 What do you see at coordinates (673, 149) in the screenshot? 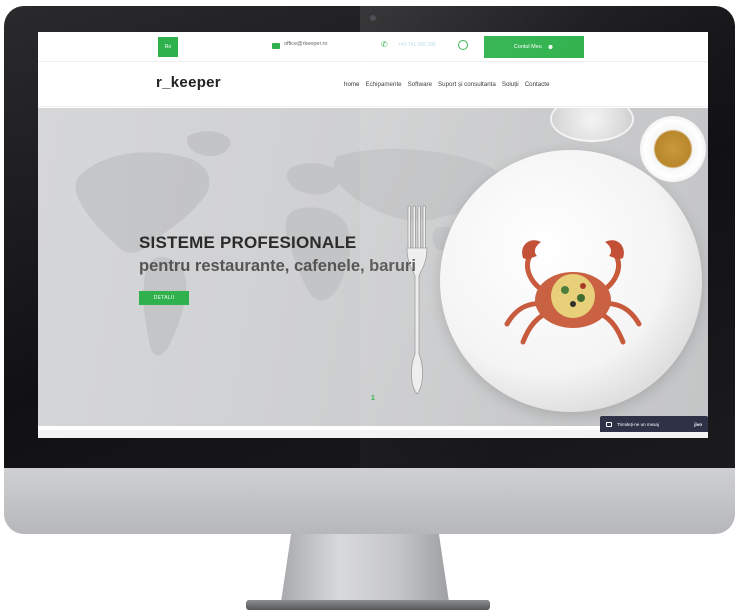
I see `soup-bowl-image` at bounding box center [673, 149].